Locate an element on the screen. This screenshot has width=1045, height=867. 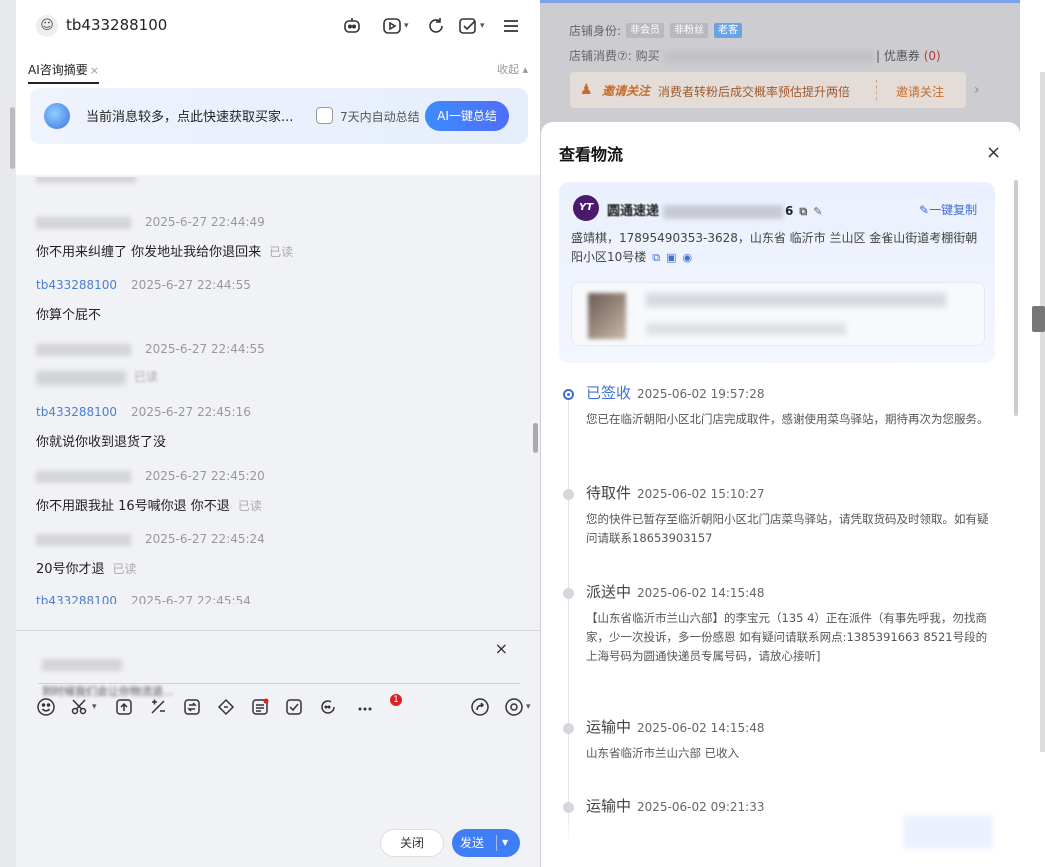
coupon-icon is located at coordinates (227, 708).